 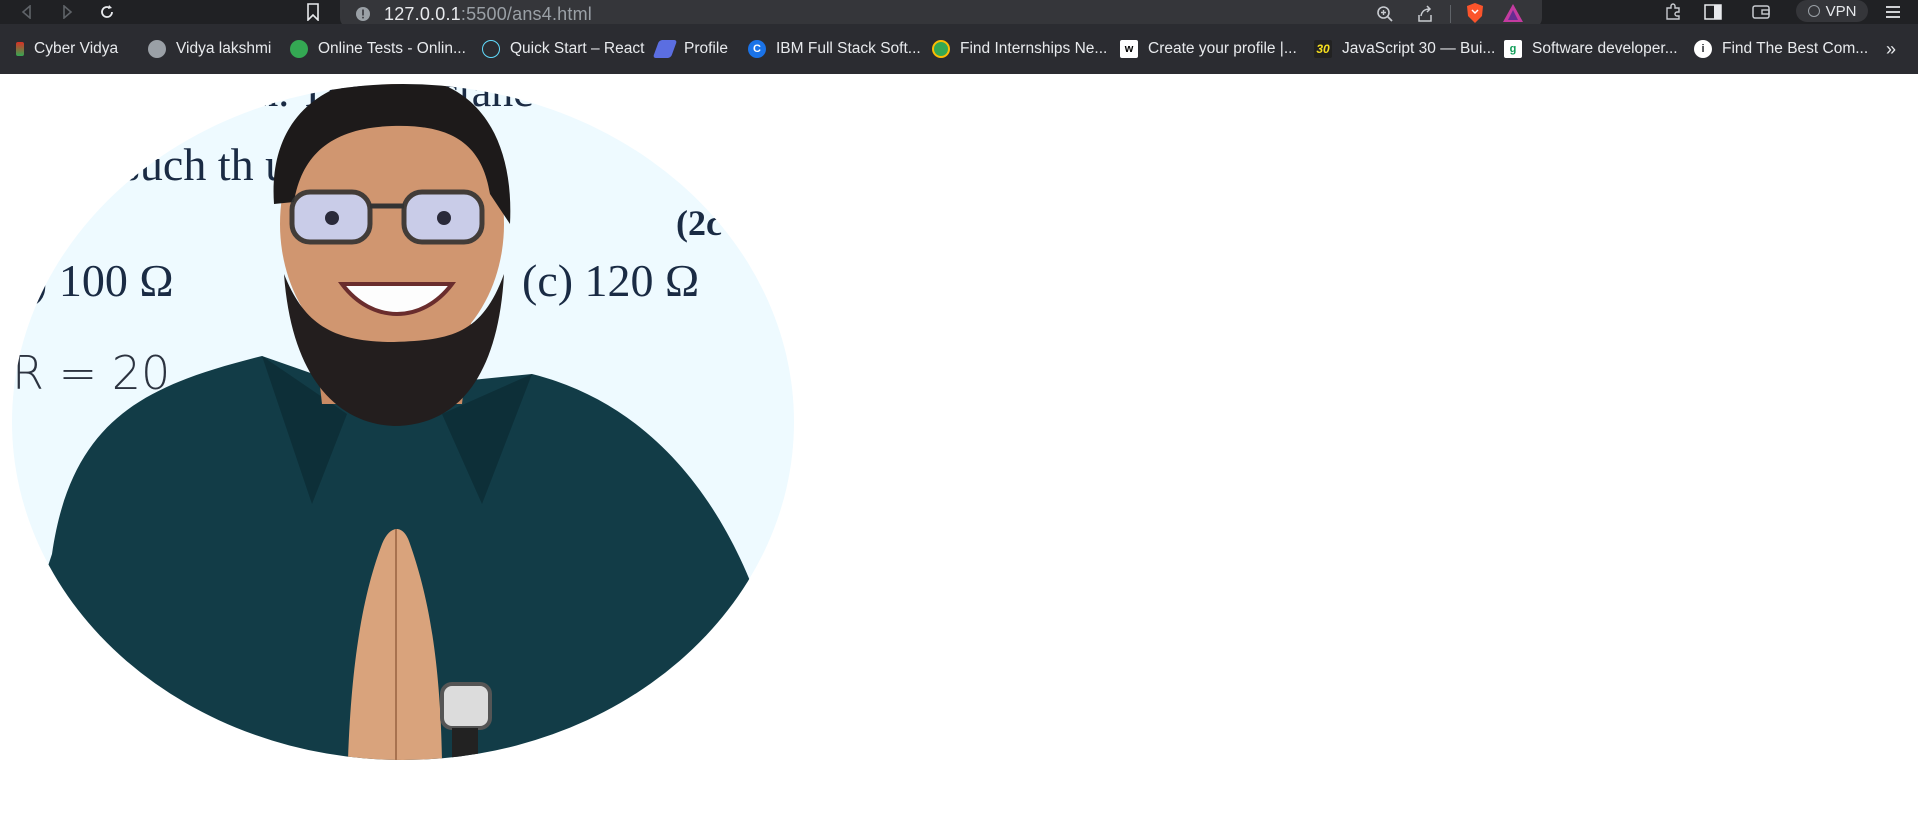 What do you see at coordinates (526, 13) in the screenshot?
I see `url-path: :5500/ans4.html` at bounding box center [526, 13].